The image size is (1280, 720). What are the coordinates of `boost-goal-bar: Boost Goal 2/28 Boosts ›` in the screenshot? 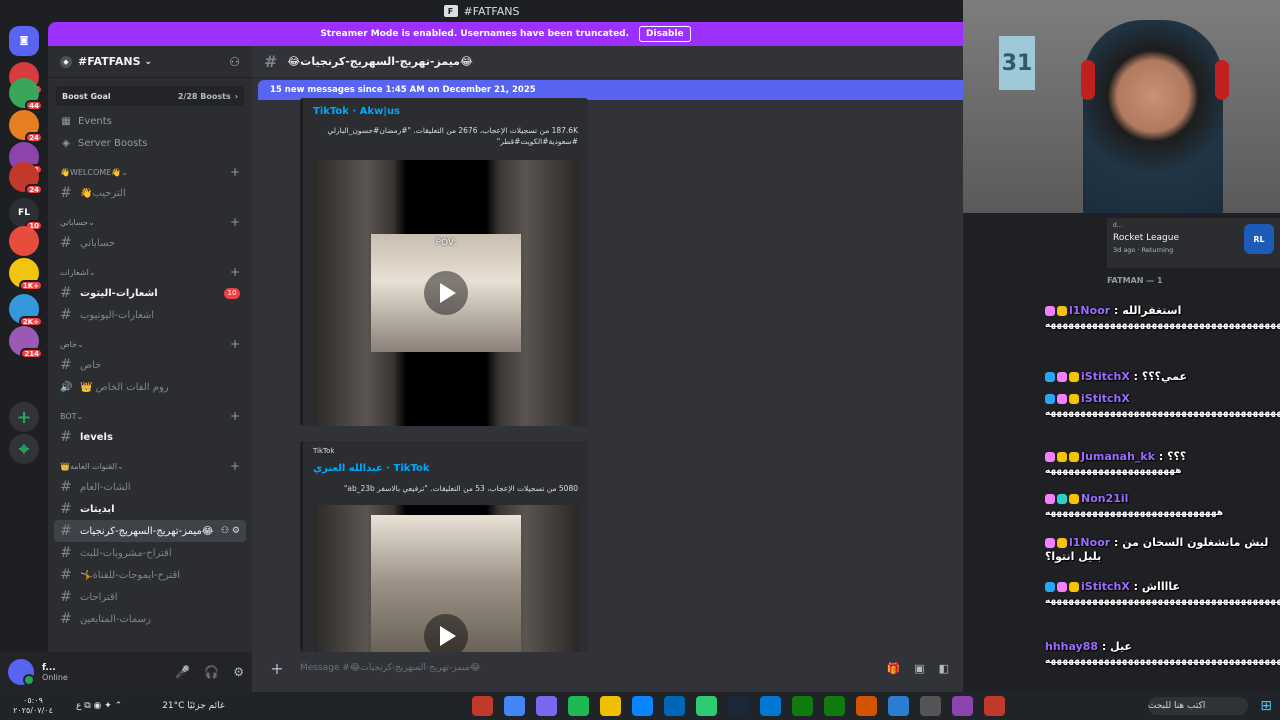 It's located at (150, 96).